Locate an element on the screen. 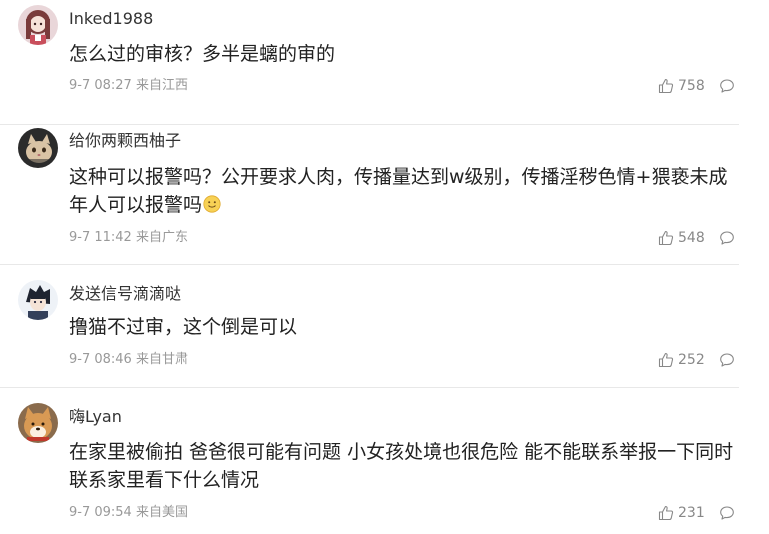  like-button: 548 is located at coordinates (681, 238).